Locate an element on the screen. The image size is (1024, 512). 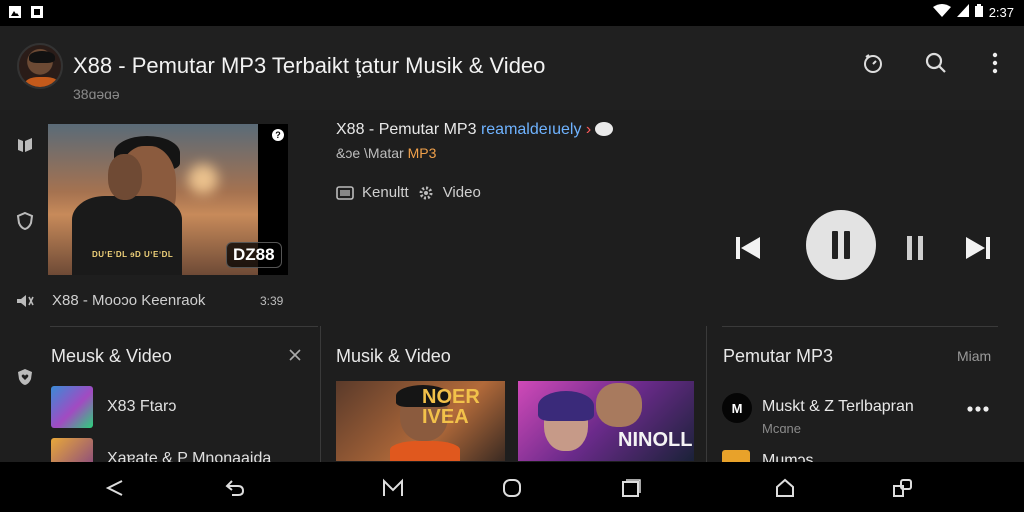
undo-icon is located at coordinates (235, 488).